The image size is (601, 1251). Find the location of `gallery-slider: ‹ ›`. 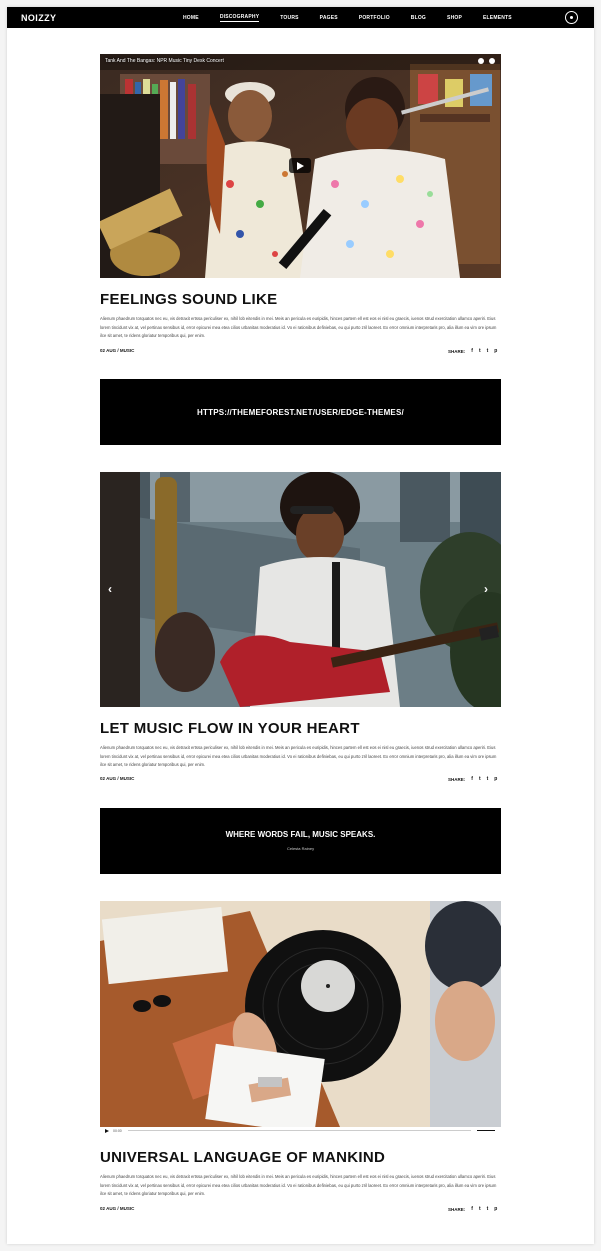

gallery-slider: ‹ › is located at coordinates (300, 589).